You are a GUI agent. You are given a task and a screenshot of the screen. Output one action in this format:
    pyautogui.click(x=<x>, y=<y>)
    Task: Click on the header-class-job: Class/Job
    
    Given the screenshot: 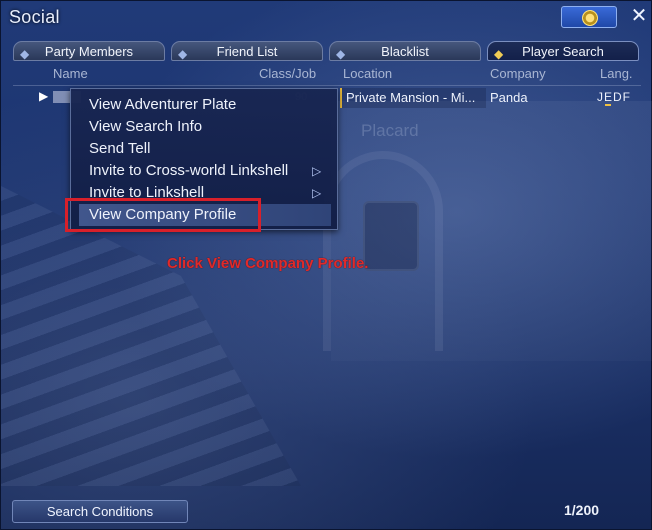 What is the action you would take?
    pyautogui.click(x=287, y=73)
    